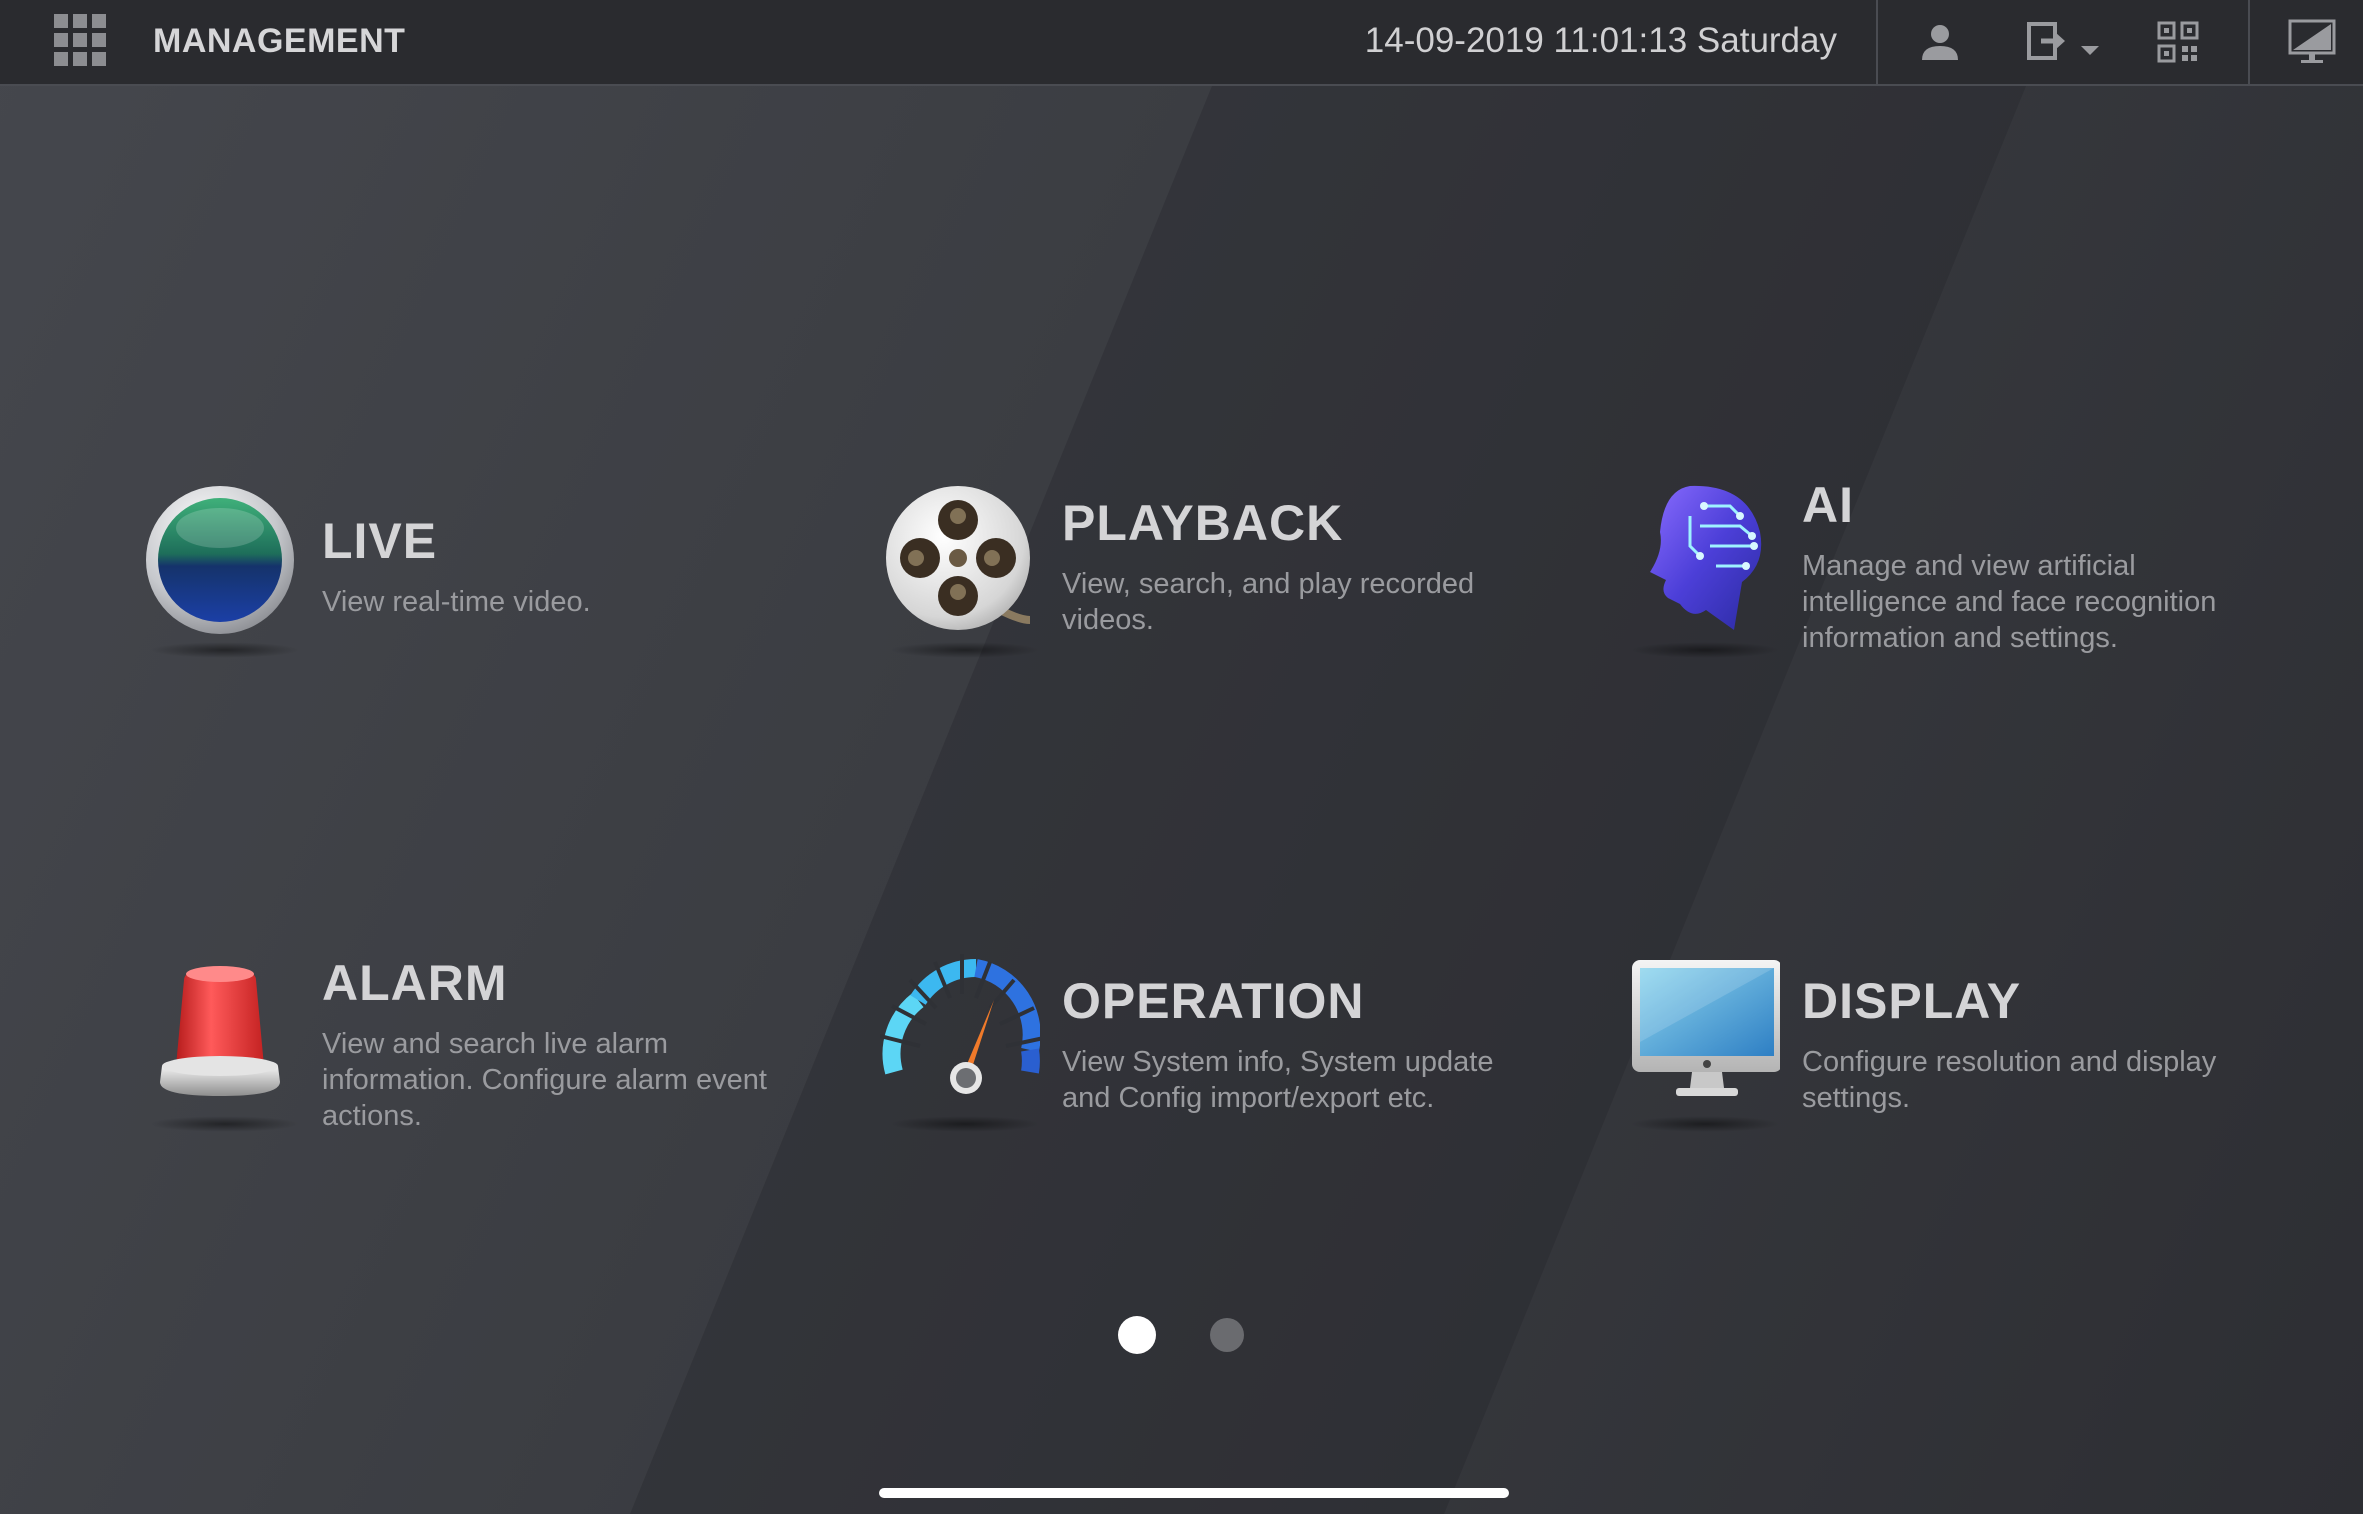  I want to click on live-tile: LIVE View real-time video., so click(480, 590).